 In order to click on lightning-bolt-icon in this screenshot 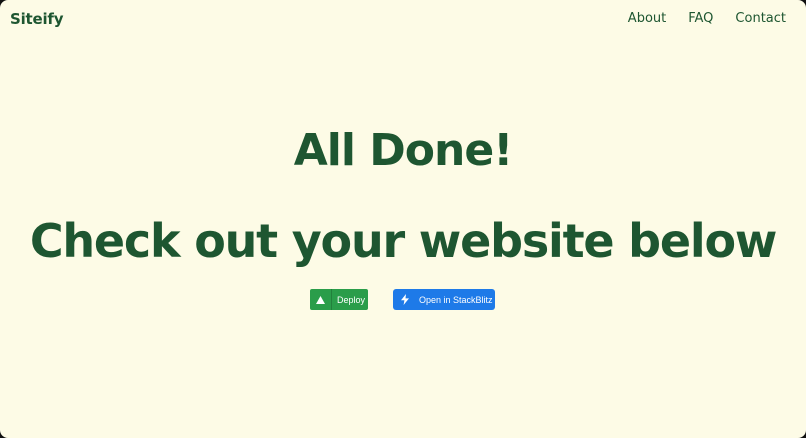, I will do `click(405, 299)`.